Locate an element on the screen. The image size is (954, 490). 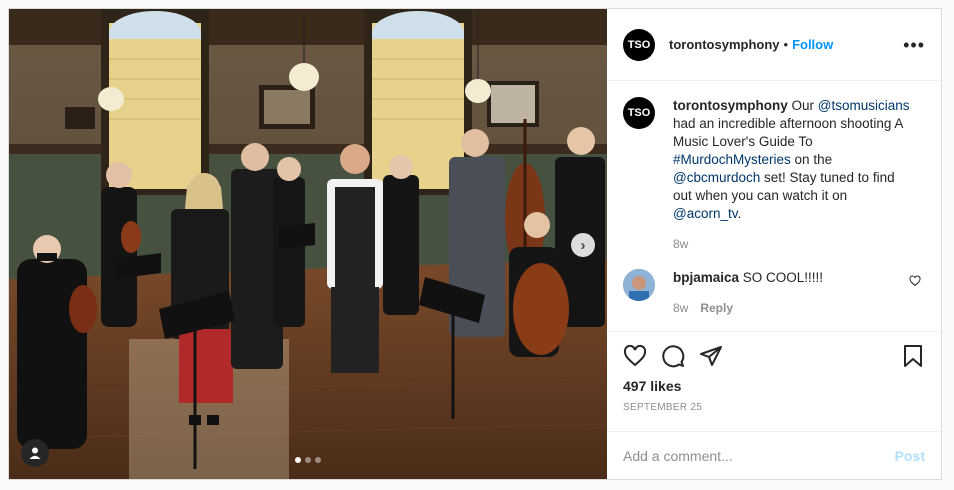
follow-button: Follow is located at coordinates (812, 44).